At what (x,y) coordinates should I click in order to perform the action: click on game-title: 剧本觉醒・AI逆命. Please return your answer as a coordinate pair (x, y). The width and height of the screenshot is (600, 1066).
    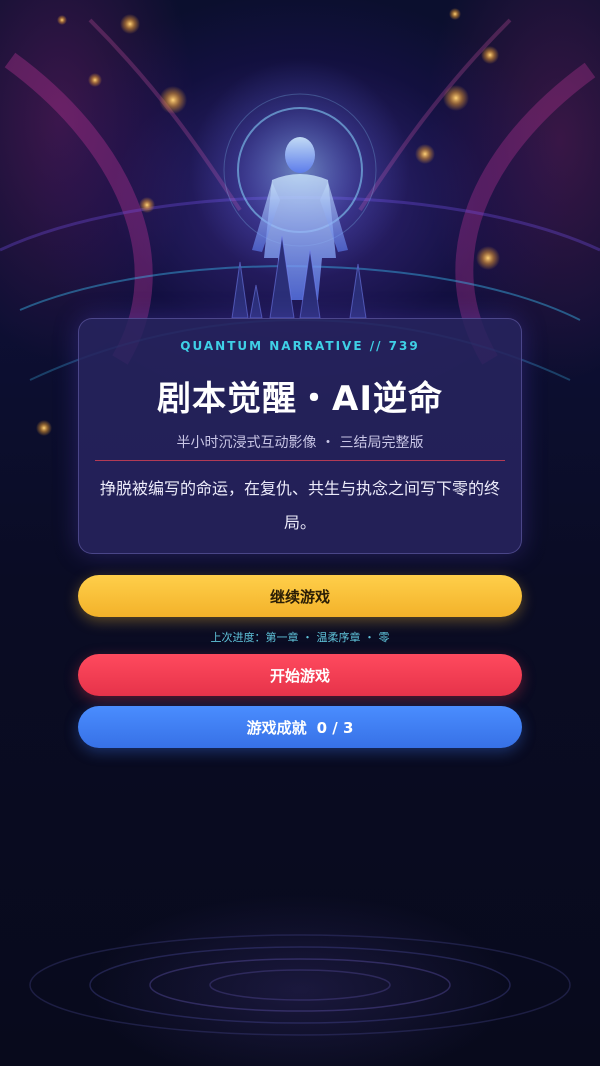
    Looking at the image, I should click on (300, 399).